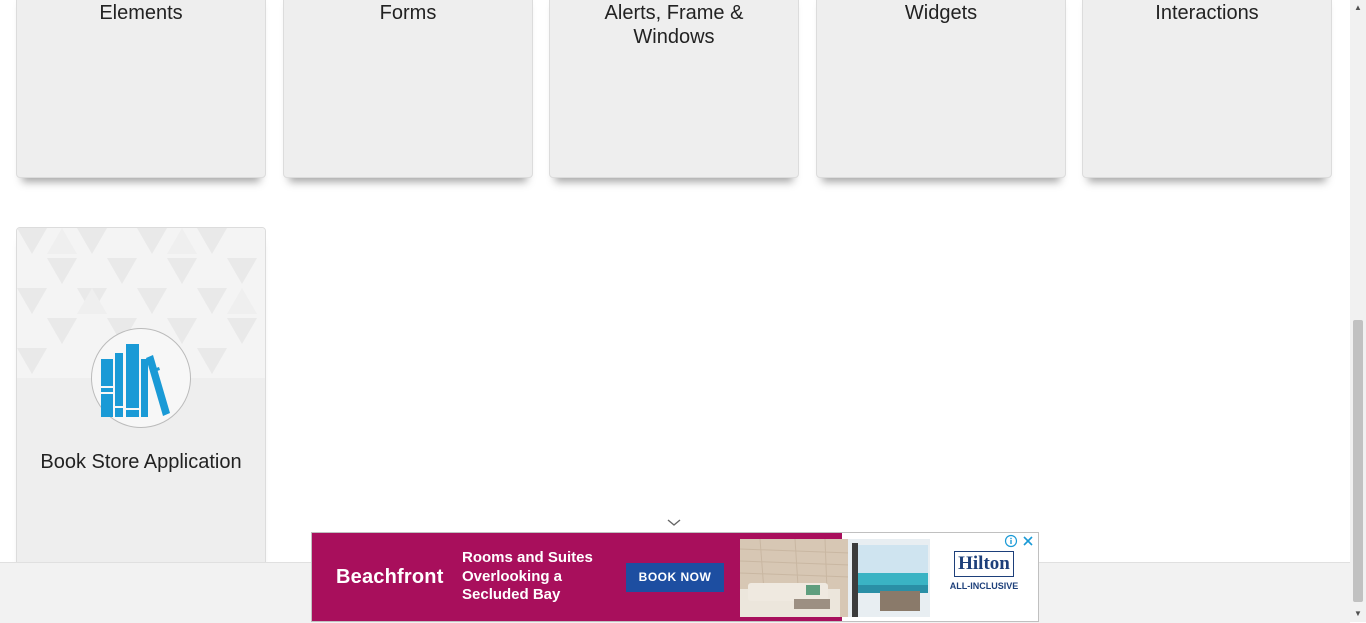 The image size is (1366, 623). What do you see at coordinates (941, 13) in the screenshot?
I see `card-title: Widgets` at bounding box center [941, 13].